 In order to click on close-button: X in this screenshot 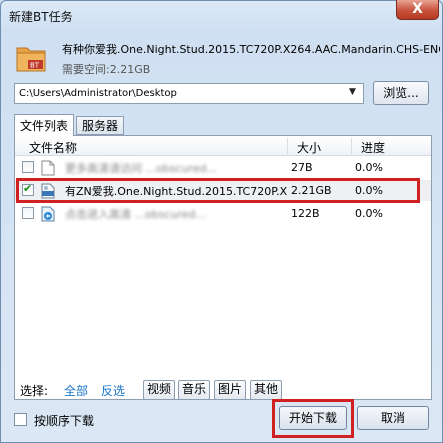, I will do `click(417, 10)`.